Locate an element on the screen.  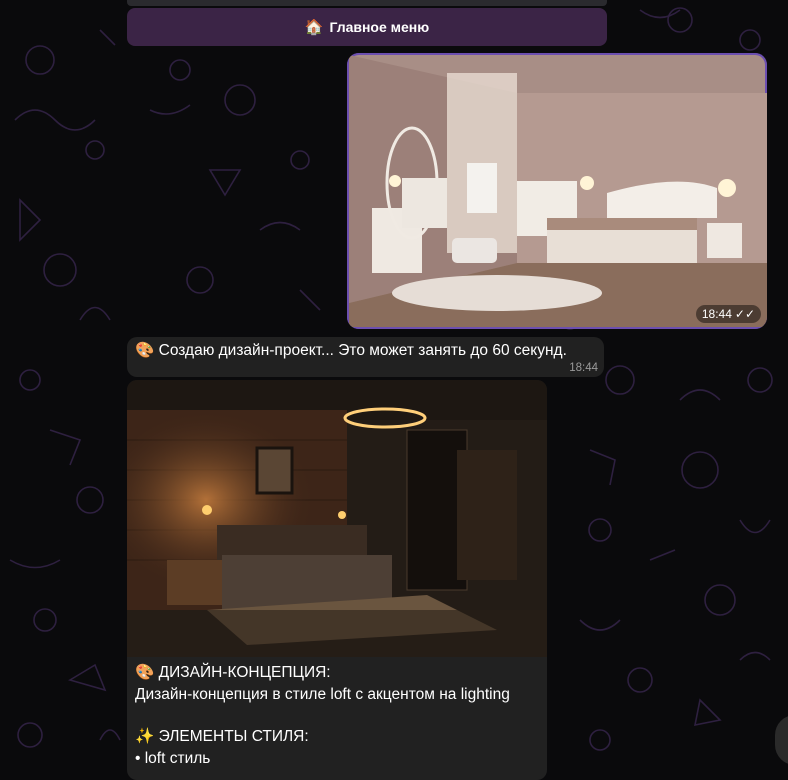
previous-message-edge is located at coordinates (367, 3).